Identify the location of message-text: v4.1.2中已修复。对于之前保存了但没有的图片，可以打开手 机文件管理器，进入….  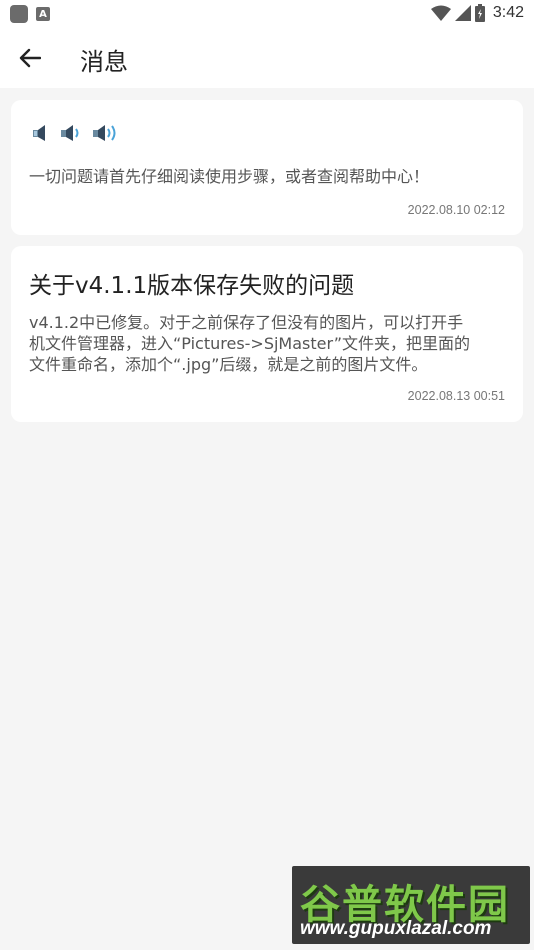
(267, 343).